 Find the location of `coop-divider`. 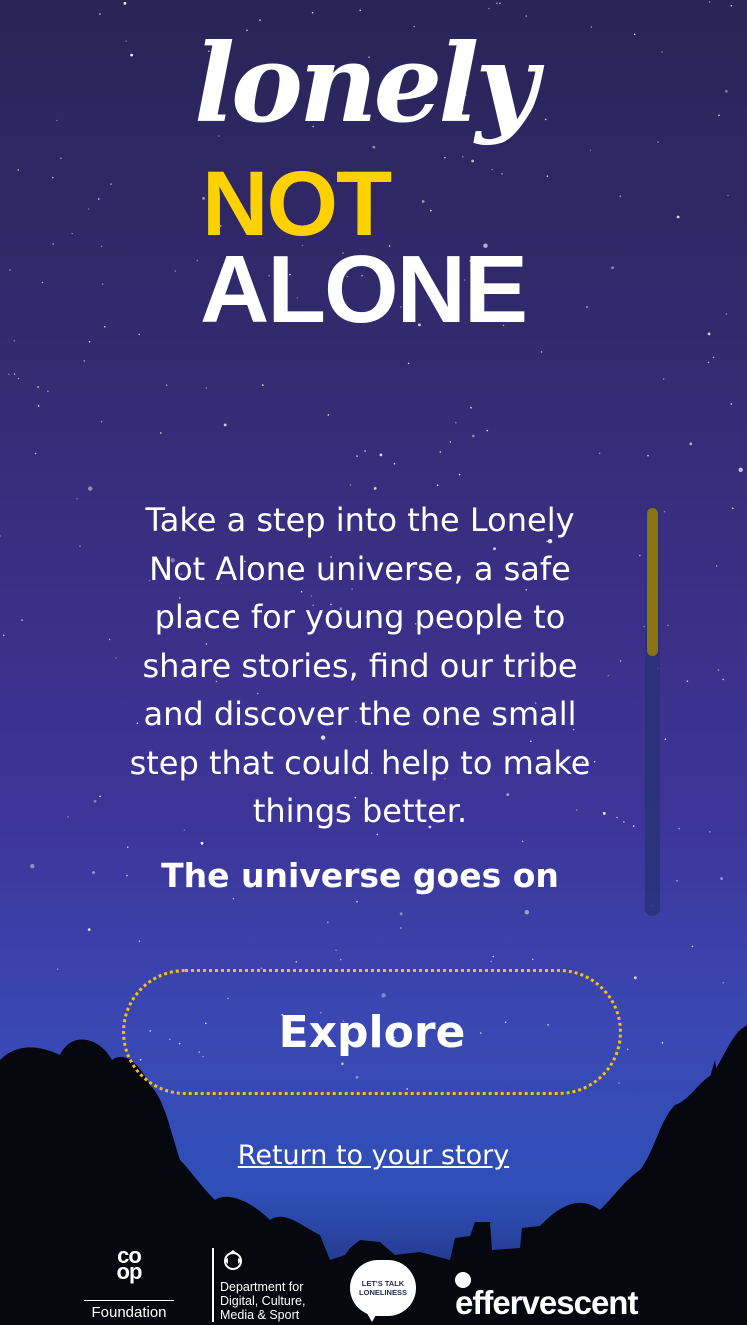

coop-divider is located at coordinates (129, 1300).